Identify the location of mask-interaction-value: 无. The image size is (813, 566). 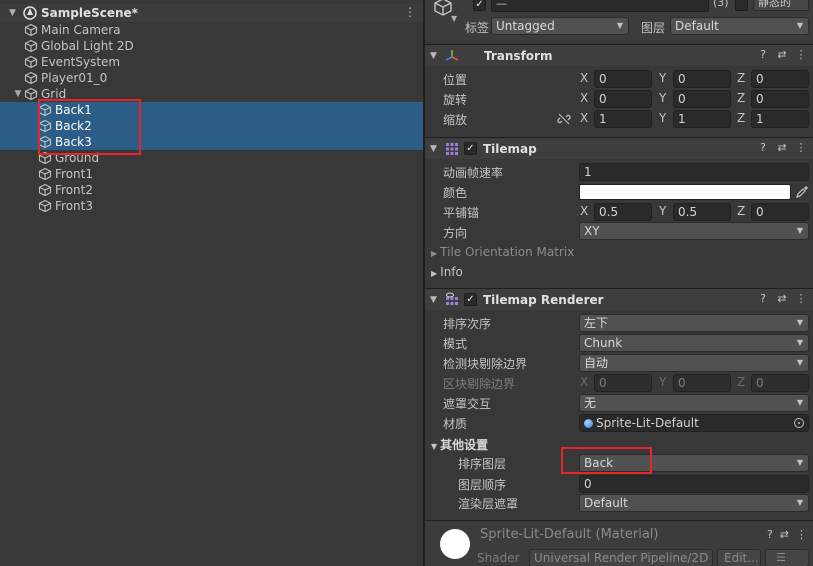
(590, 403).